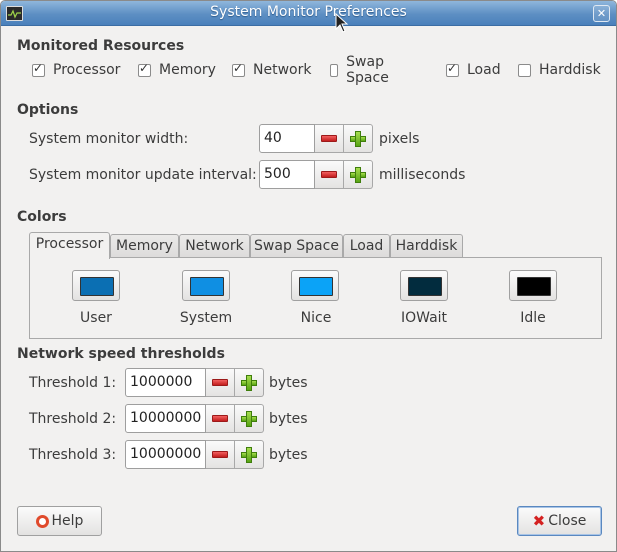 The image size is (617, 552). What do you see at coordinates (206, 318) in the screenshot?
I see `system-color-label: System` at bounding box center [206, 318].